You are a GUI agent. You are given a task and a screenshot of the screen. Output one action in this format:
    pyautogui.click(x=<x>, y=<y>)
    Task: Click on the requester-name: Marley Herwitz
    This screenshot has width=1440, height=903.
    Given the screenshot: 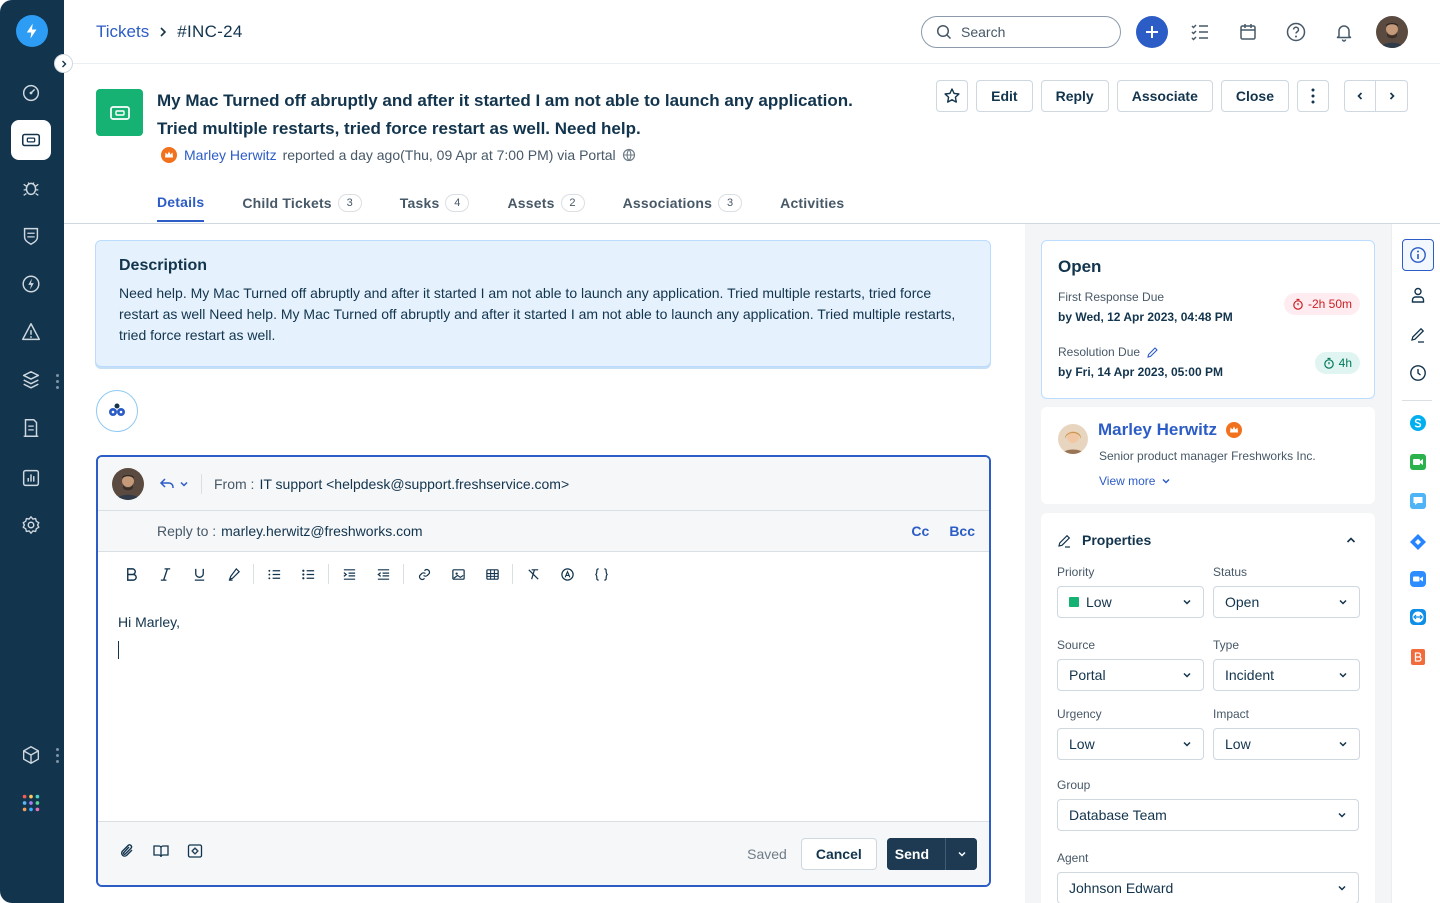 What is the action you would take?
    pyautogui.click(x=1170, y=430)
    